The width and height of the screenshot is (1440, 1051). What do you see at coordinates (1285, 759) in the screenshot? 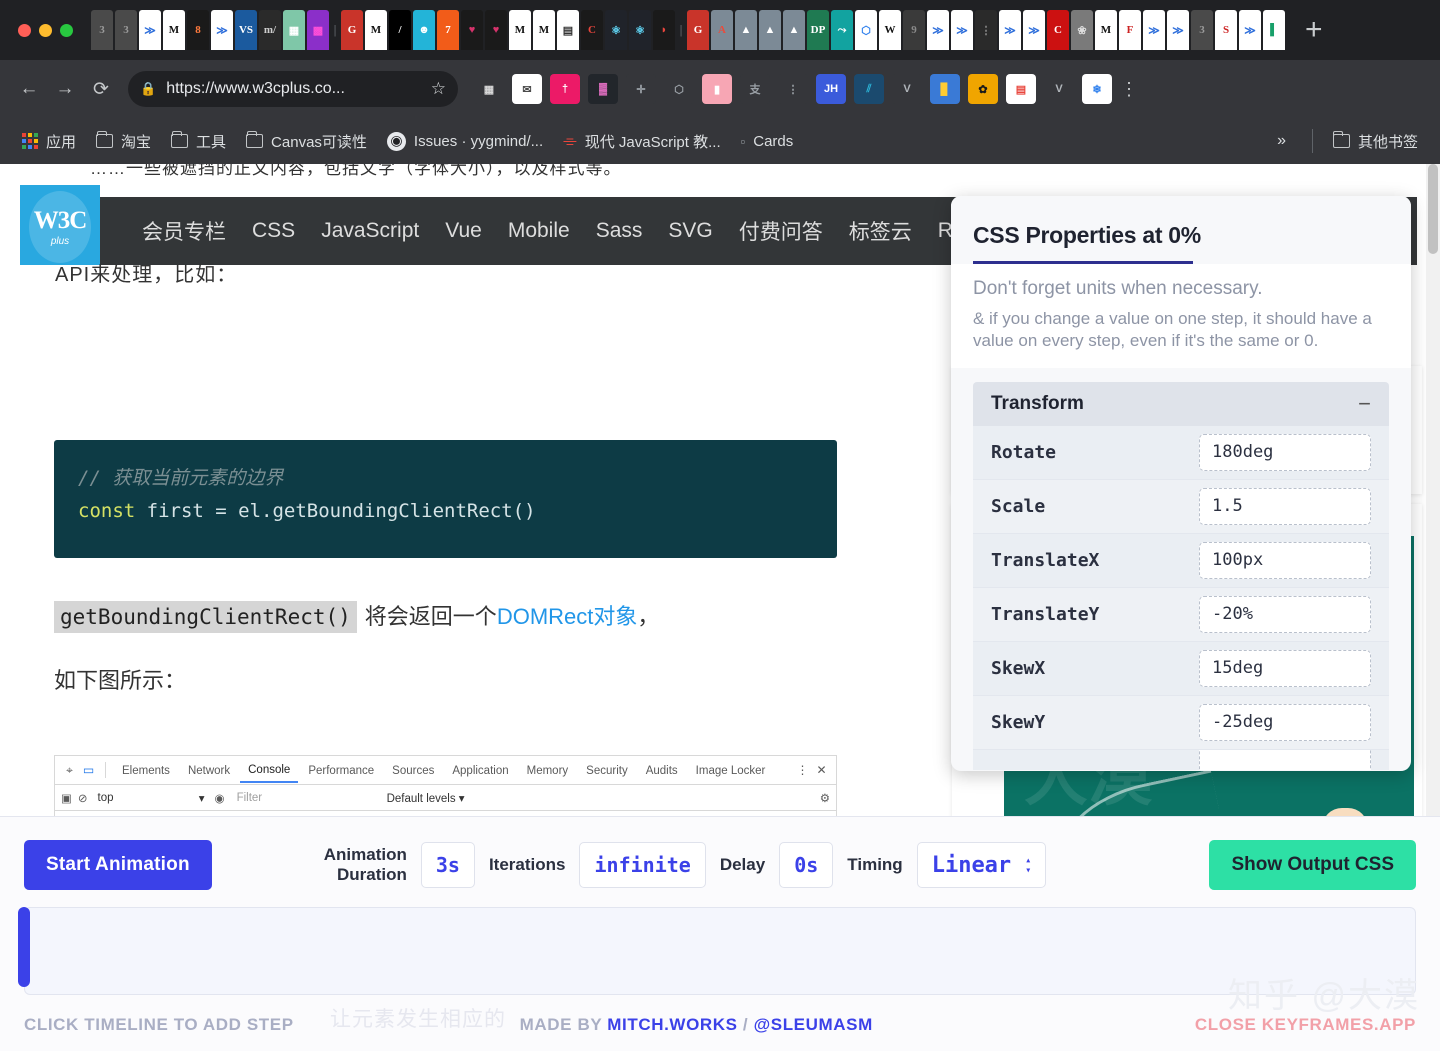
I see `property-value-input` at bounding box center [1285, 759].